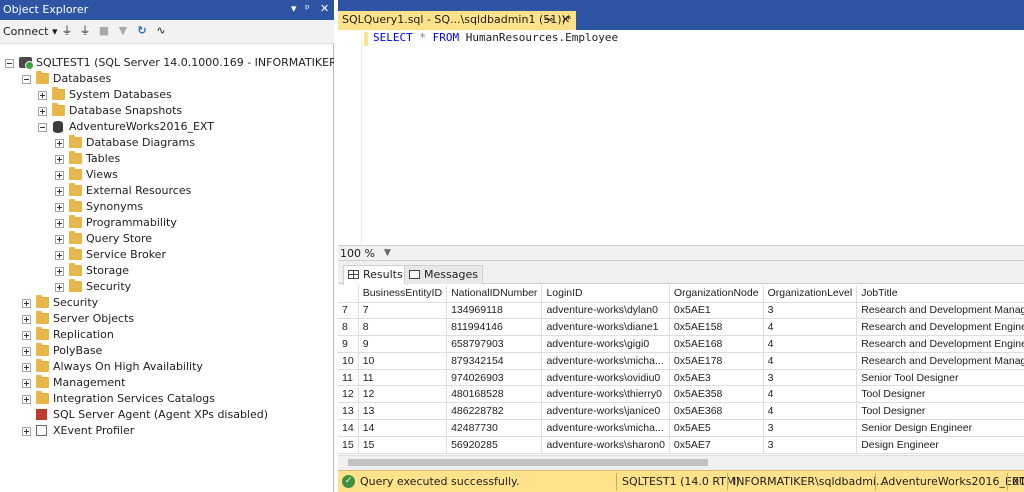 The height and width of the screenshot is (492, 1024). What do you see at coordinates (716, 344) in the screenshot?
I see `table-cell: 0x5AE168` at bounding box center [716, 344].